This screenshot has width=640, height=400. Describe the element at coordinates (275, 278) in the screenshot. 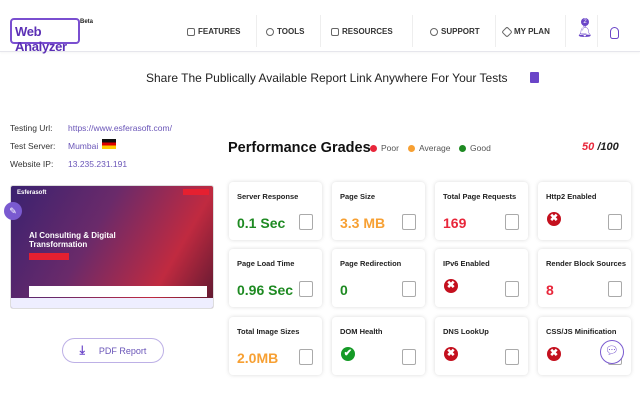

I see `metric-card: Page Load Time 0.96 Sec` at that location.